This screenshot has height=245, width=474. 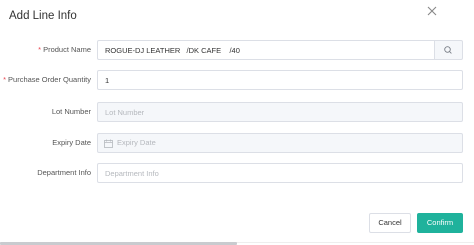 I want to click on lot-number-label: Lot Number, so click(x=71, y=111).